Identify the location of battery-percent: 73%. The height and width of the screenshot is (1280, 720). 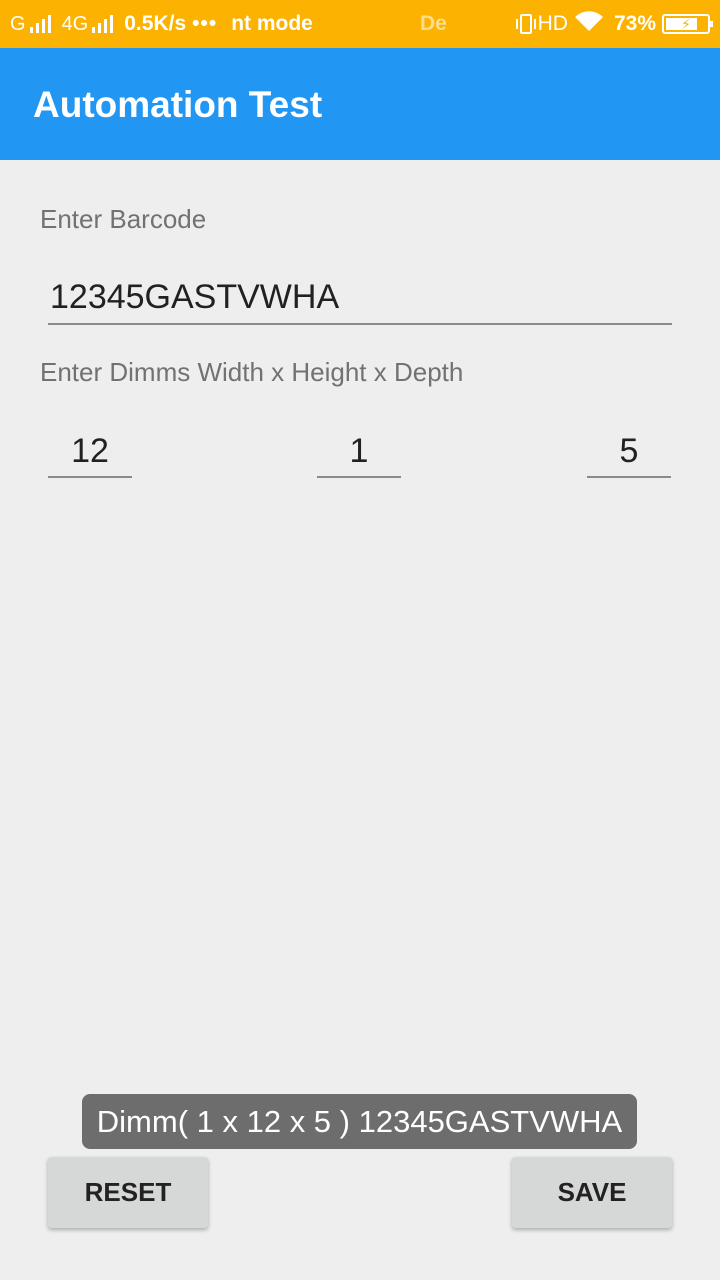
(634, 23).